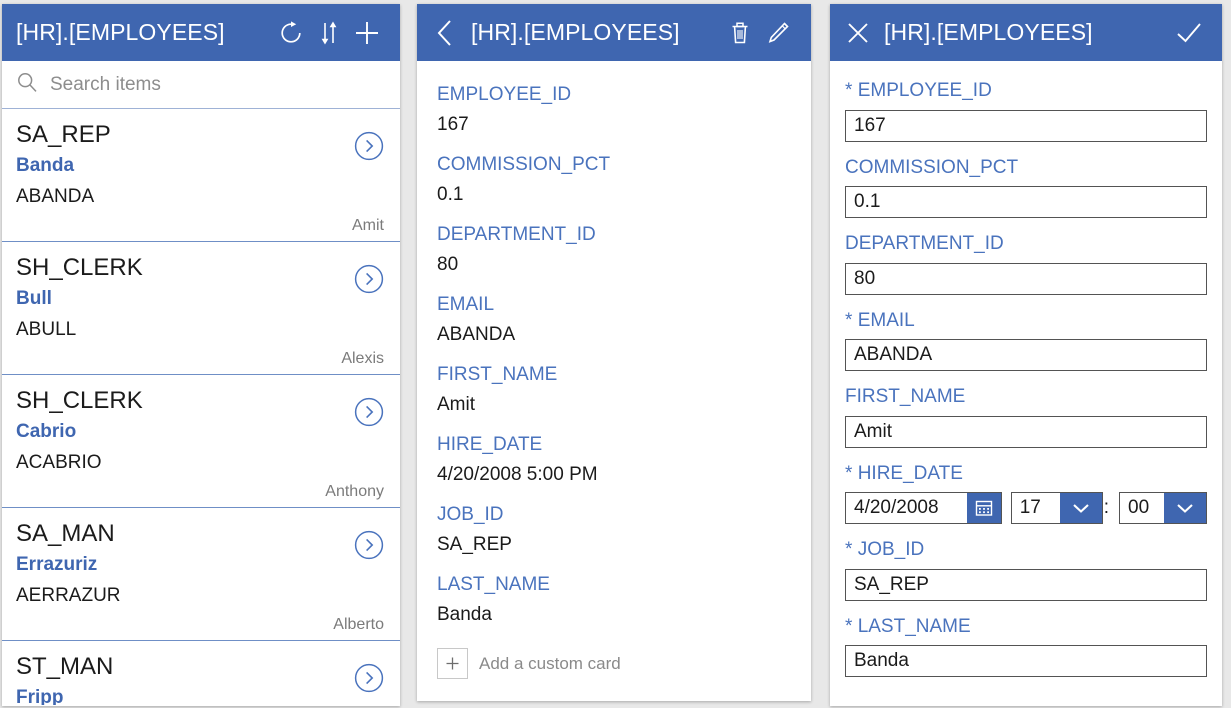  Describe the element at coordinates (497, 375) in the screenshot. I see `field-label: FIRST_NAME` at that location.